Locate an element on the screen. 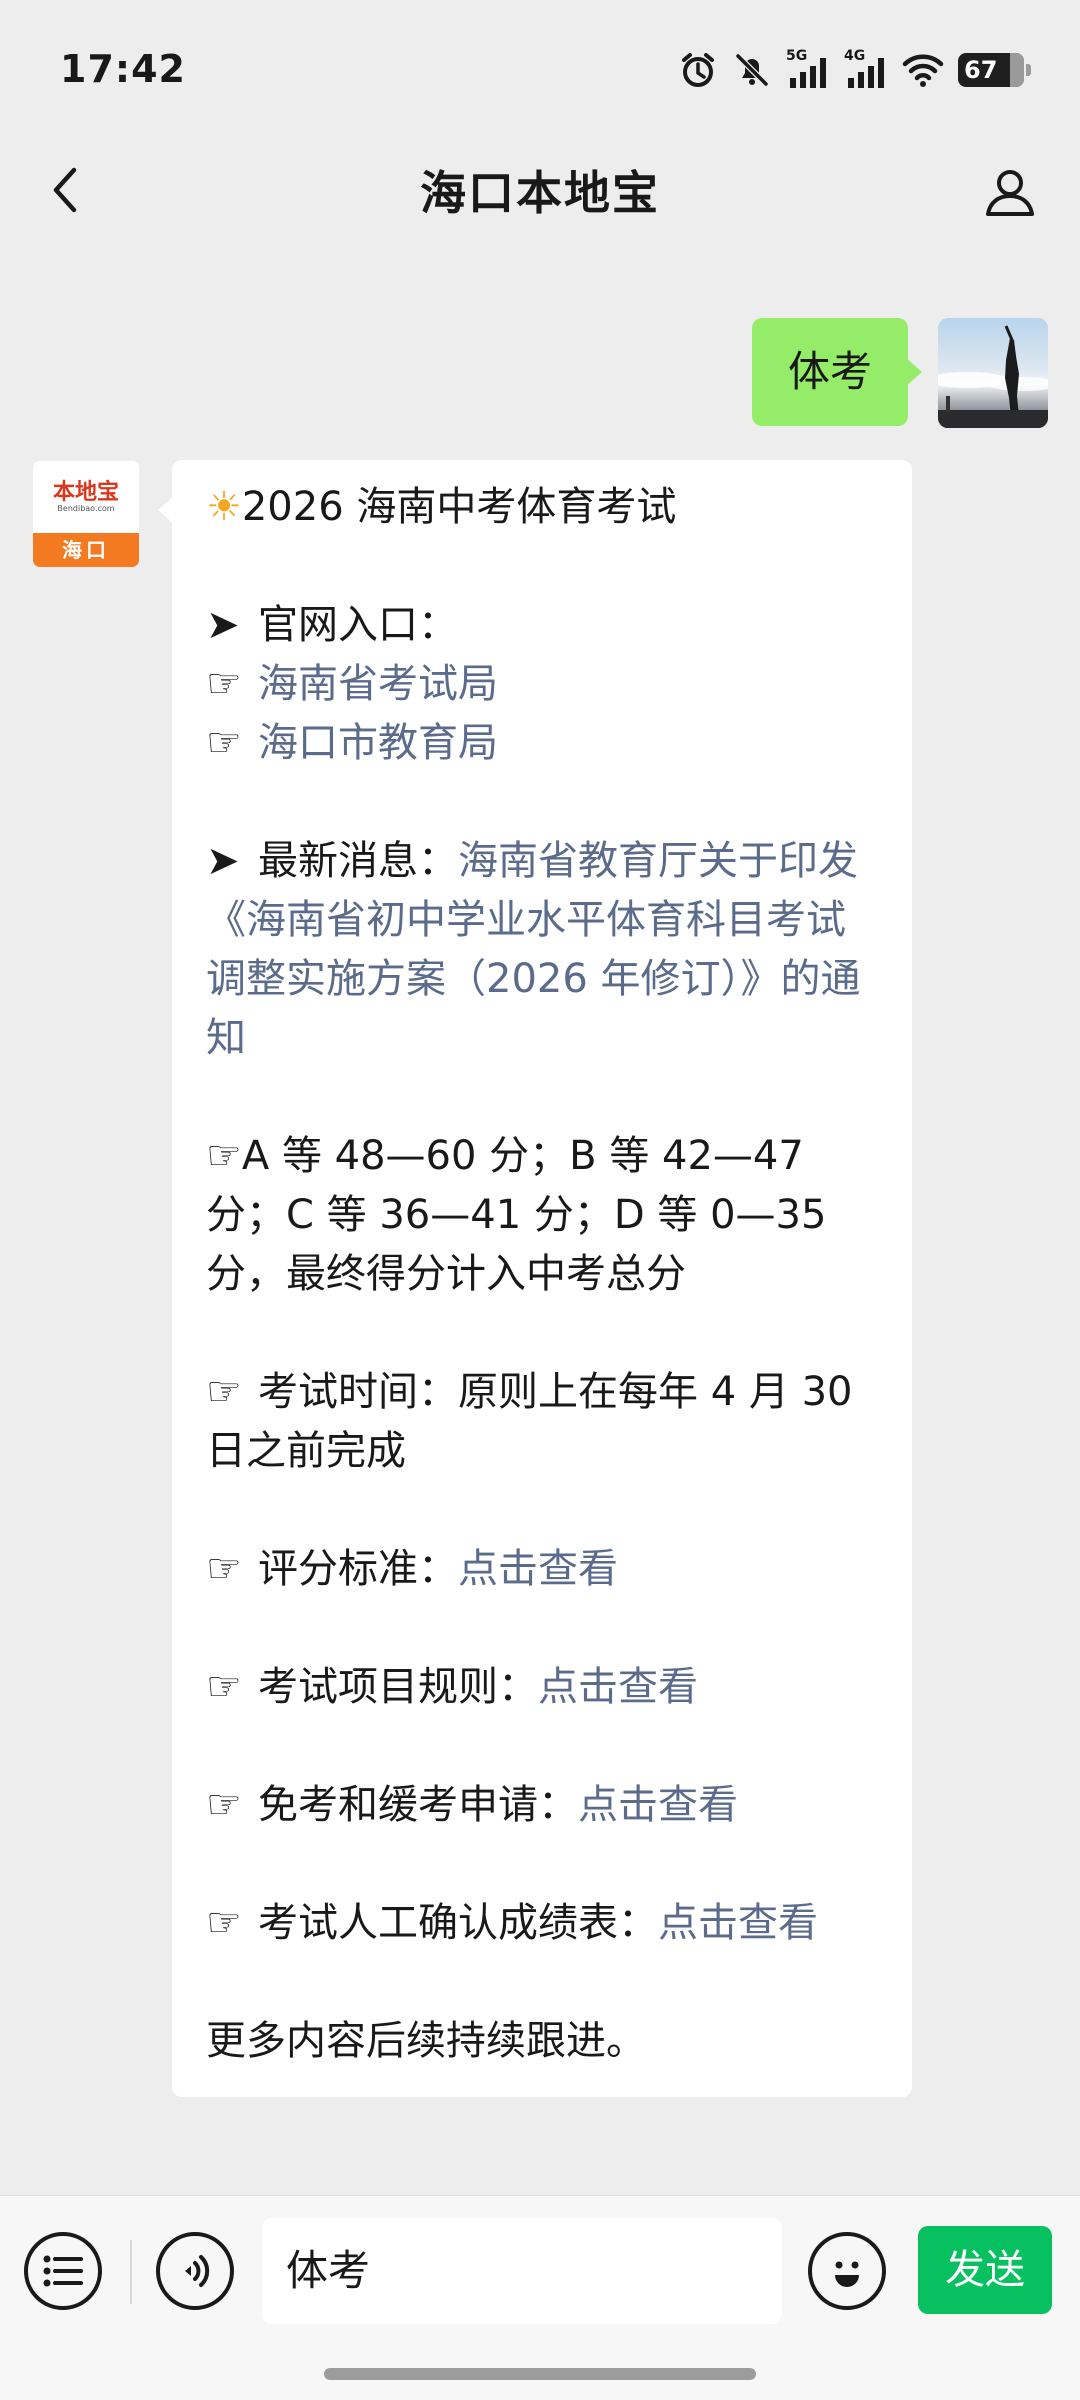 This screenshot has width=1080, height=2400. status-bar: 17:42 5G 4G 67 is located at coordinates (540, 70).